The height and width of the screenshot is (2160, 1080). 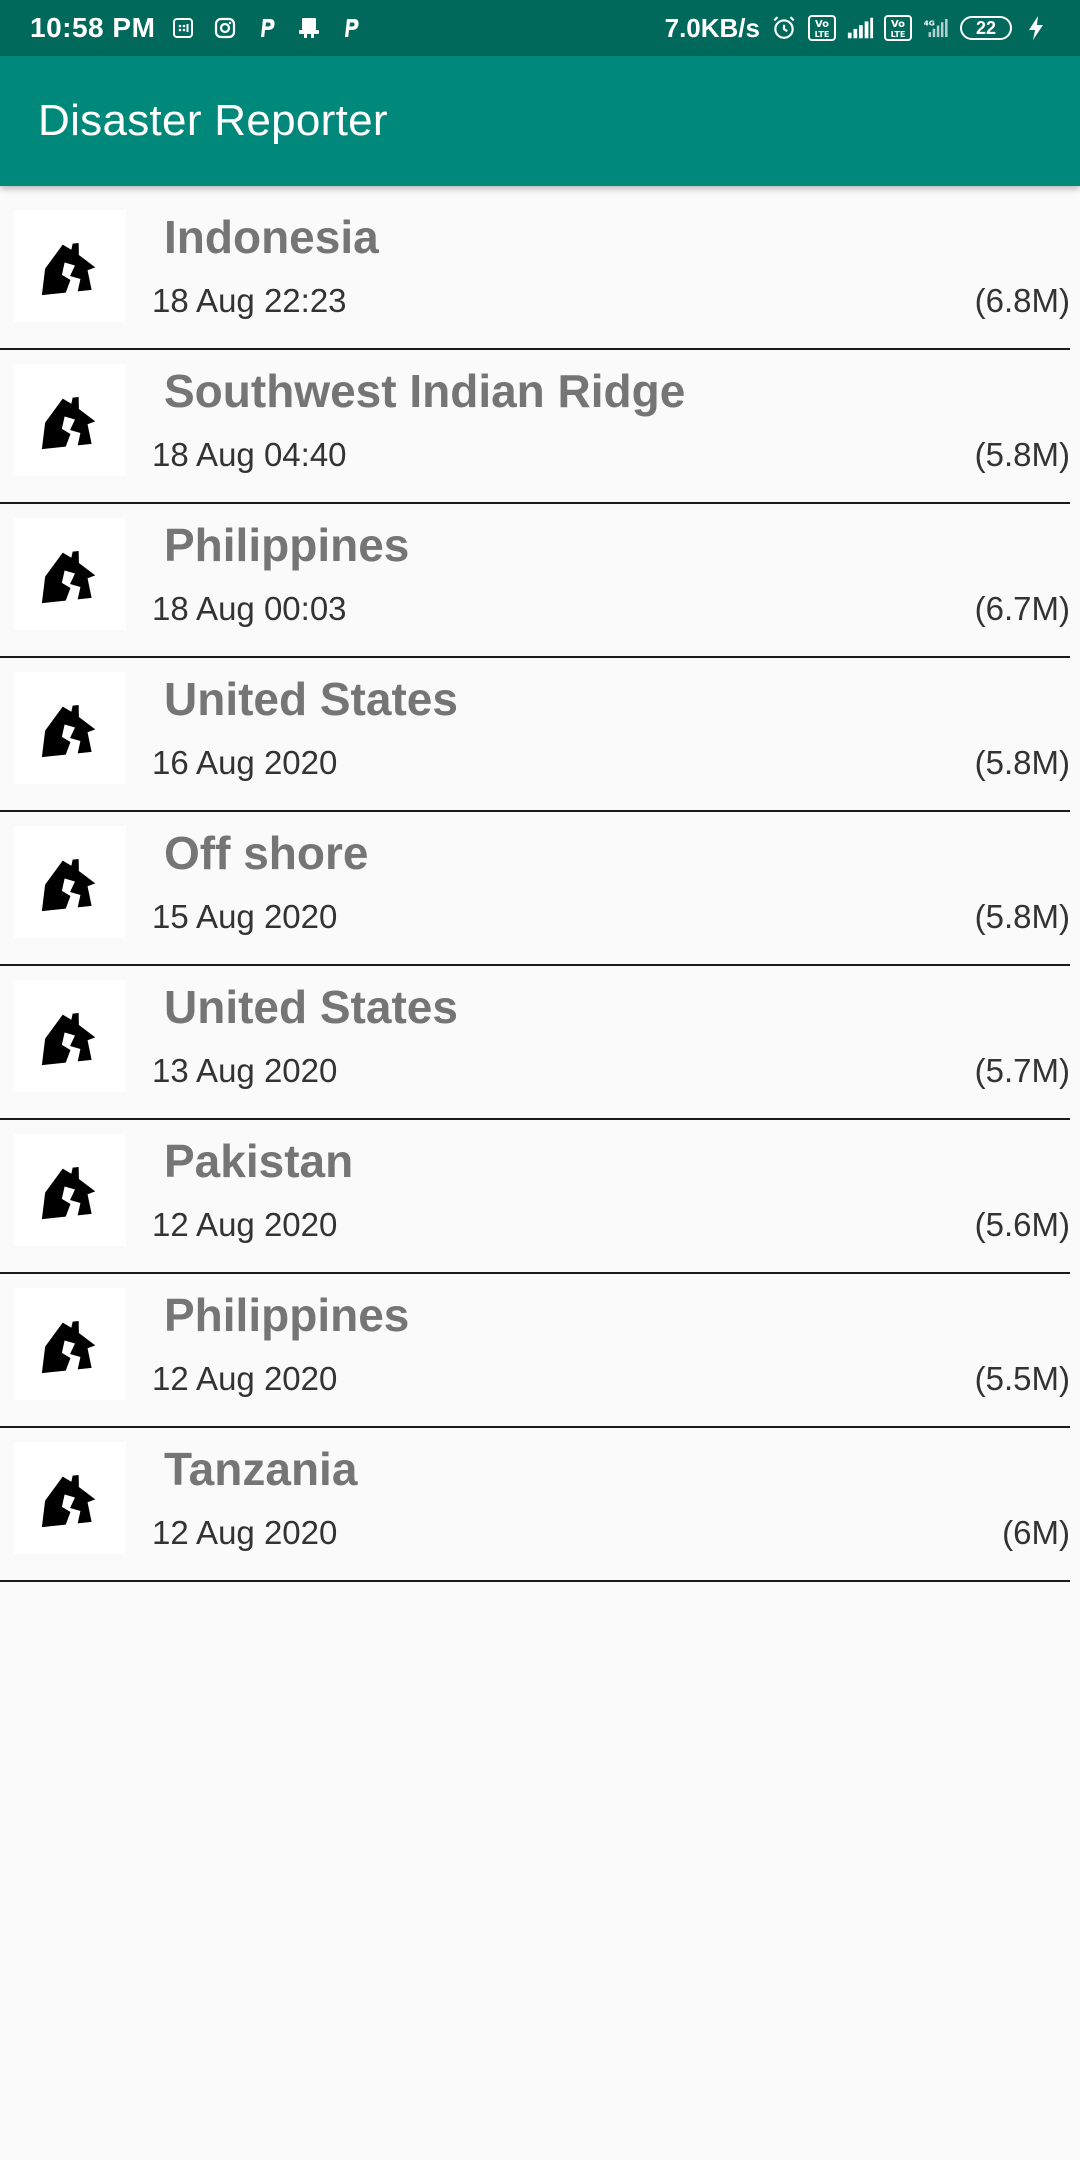 I want to click on list-item: Pakistan 12 Aug 2020 (5.6M), so click(x=535, y=1197).